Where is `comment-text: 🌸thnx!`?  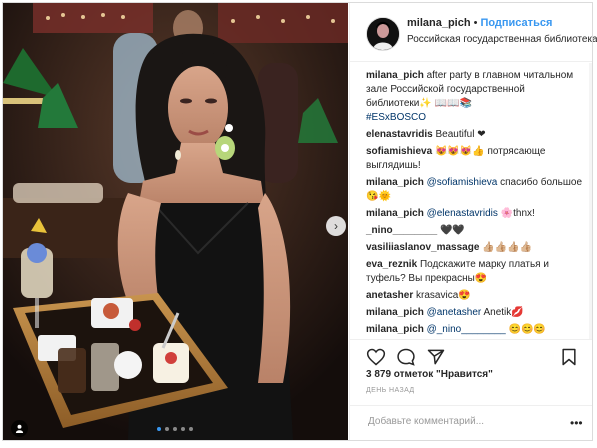
comment-text: 🌸thnx! is located at coordinates (517, 213).